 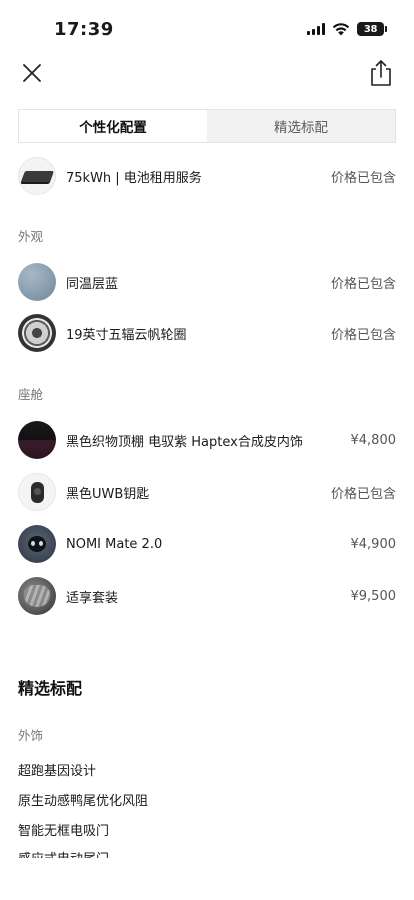 I want to click on battery-icon: 38, so click(x=372, y=29).